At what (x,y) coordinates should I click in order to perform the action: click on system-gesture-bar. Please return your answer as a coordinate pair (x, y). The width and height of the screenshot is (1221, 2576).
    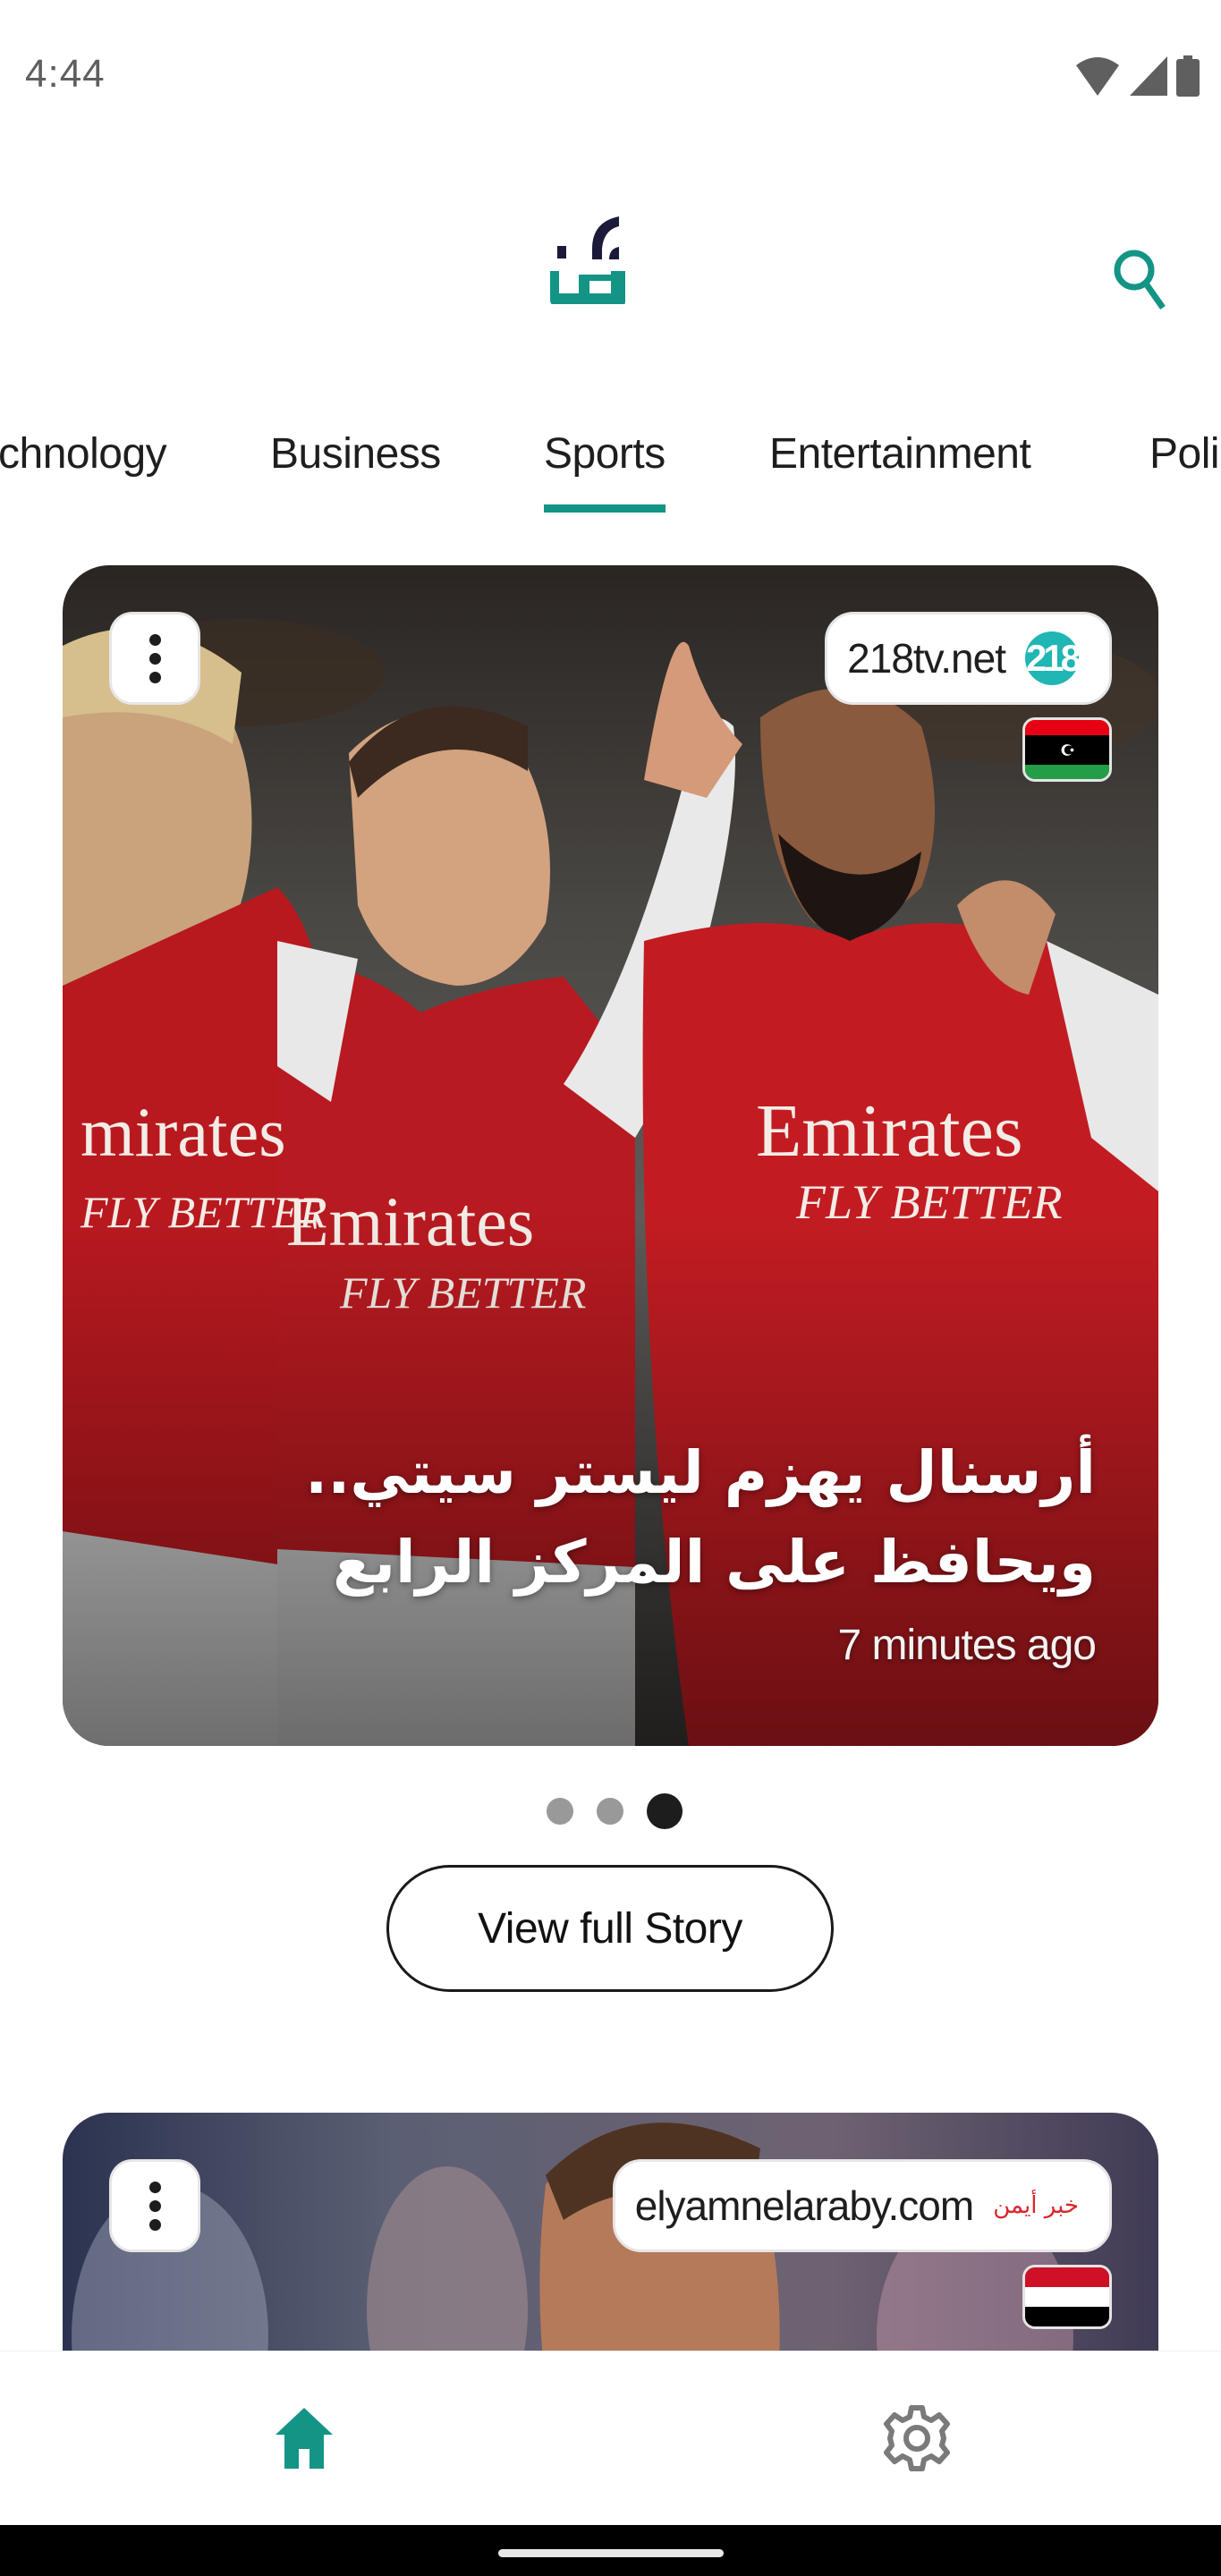
    Looking at the image, I should click on (610, 2550).